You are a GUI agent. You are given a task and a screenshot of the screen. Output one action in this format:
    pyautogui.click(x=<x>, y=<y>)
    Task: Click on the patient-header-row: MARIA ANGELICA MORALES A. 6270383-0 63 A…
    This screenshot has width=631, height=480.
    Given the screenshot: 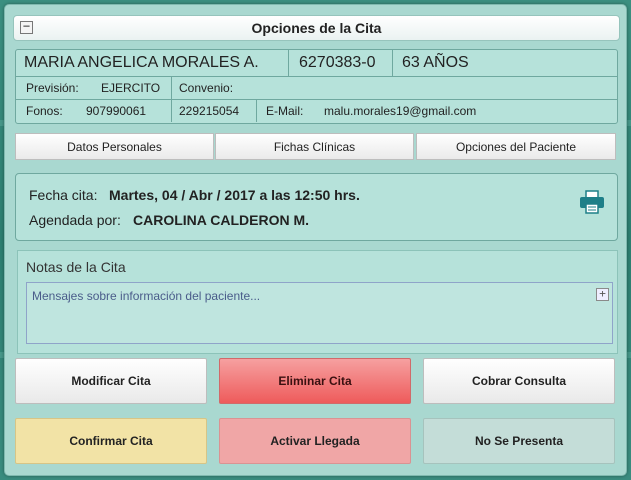 What is the action you would take?
    pyautogui.click(x=316, y=63)
    